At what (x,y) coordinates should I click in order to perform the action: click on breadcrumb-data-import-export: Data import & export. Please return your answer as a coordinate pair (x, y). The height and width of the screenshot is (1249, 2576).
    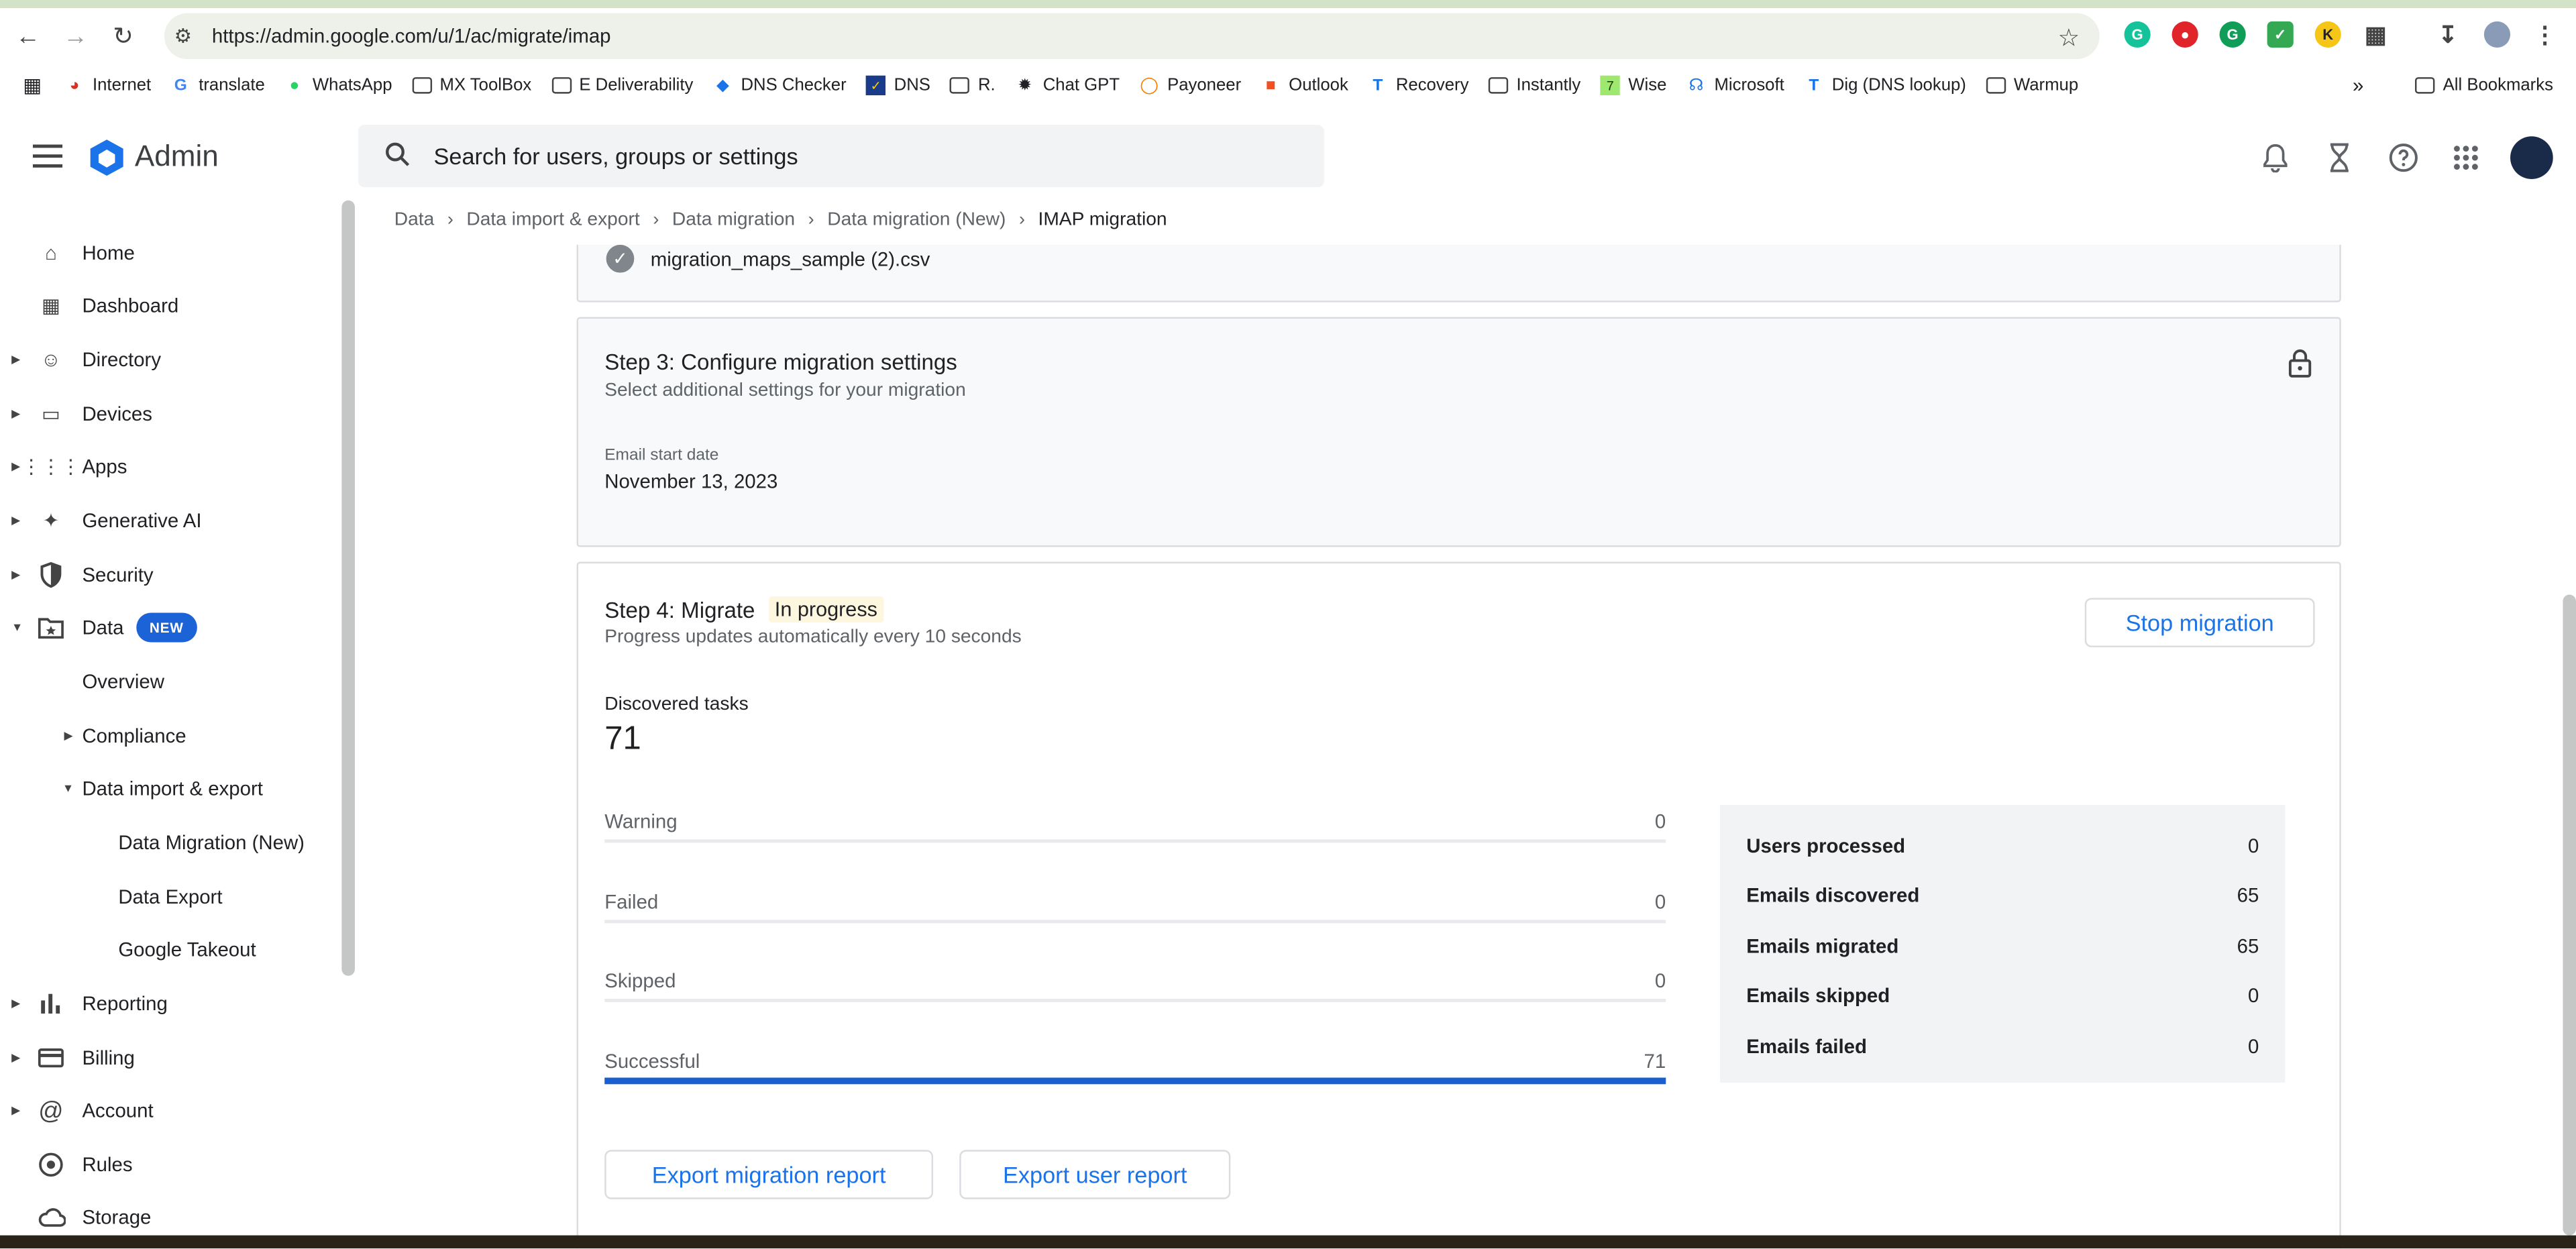
    Looking at the image, I should click on (552, 220).